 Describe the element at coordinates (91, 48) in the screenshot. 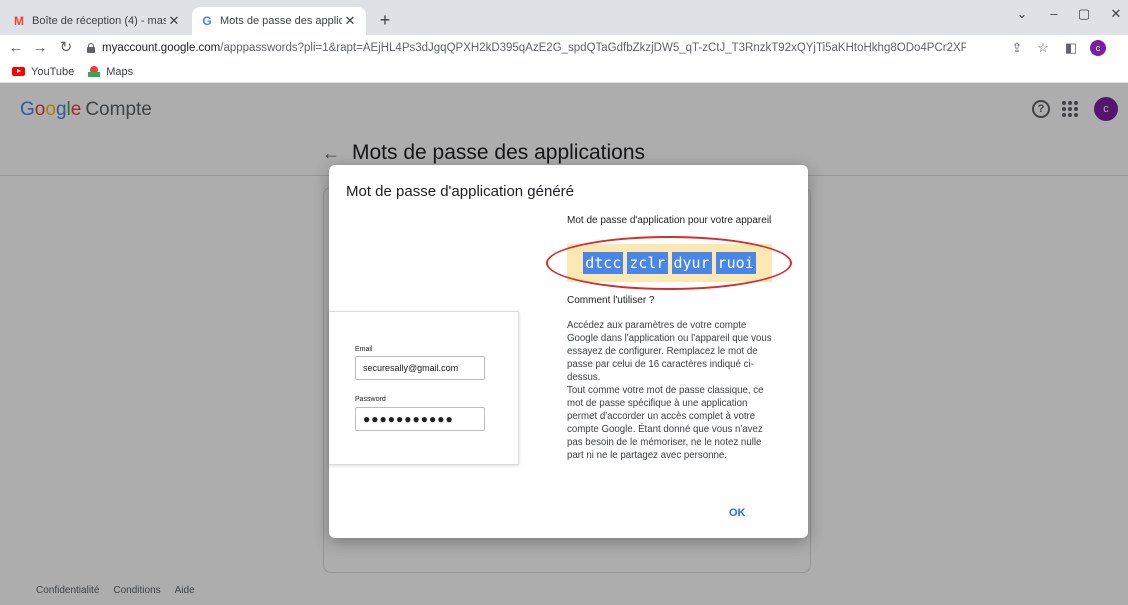

I see `lock-icon` at that location.